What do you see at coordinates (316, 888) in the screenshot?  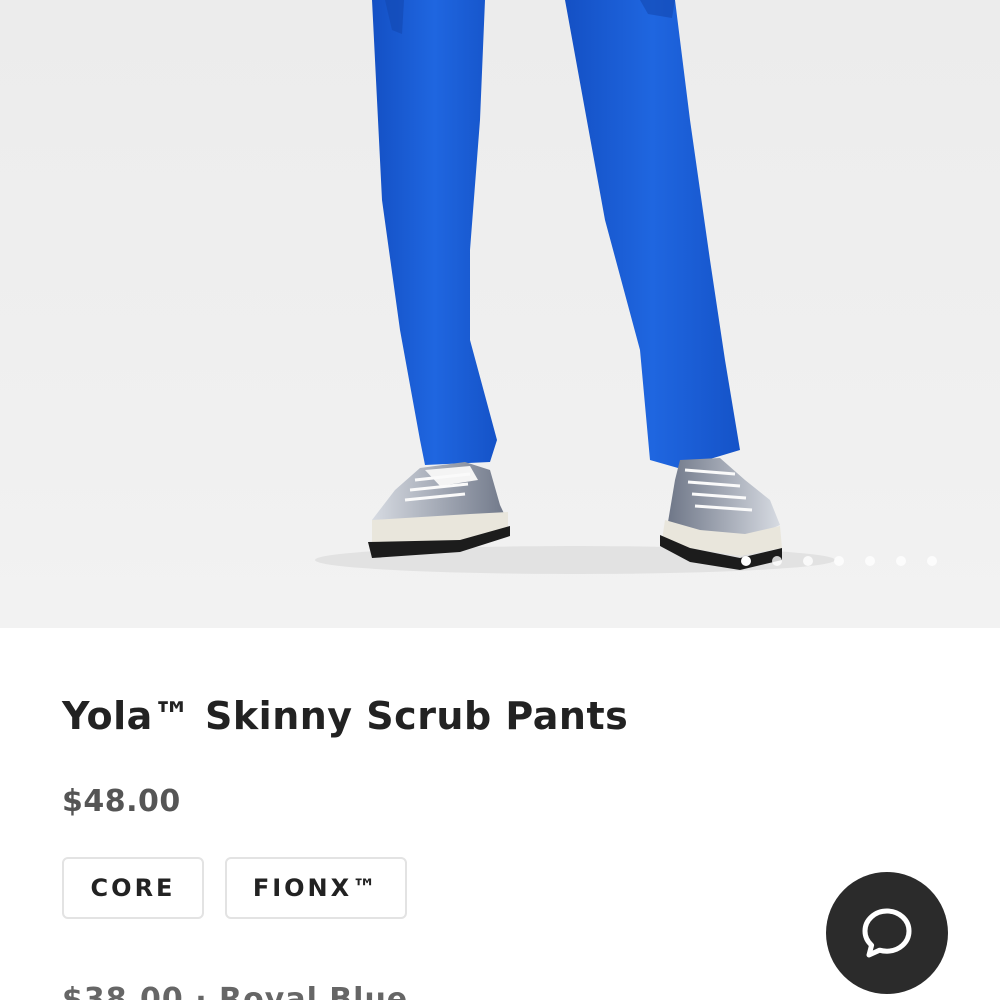 I see `tag-fionx: FIONX™` at bounding box center [316, 888].